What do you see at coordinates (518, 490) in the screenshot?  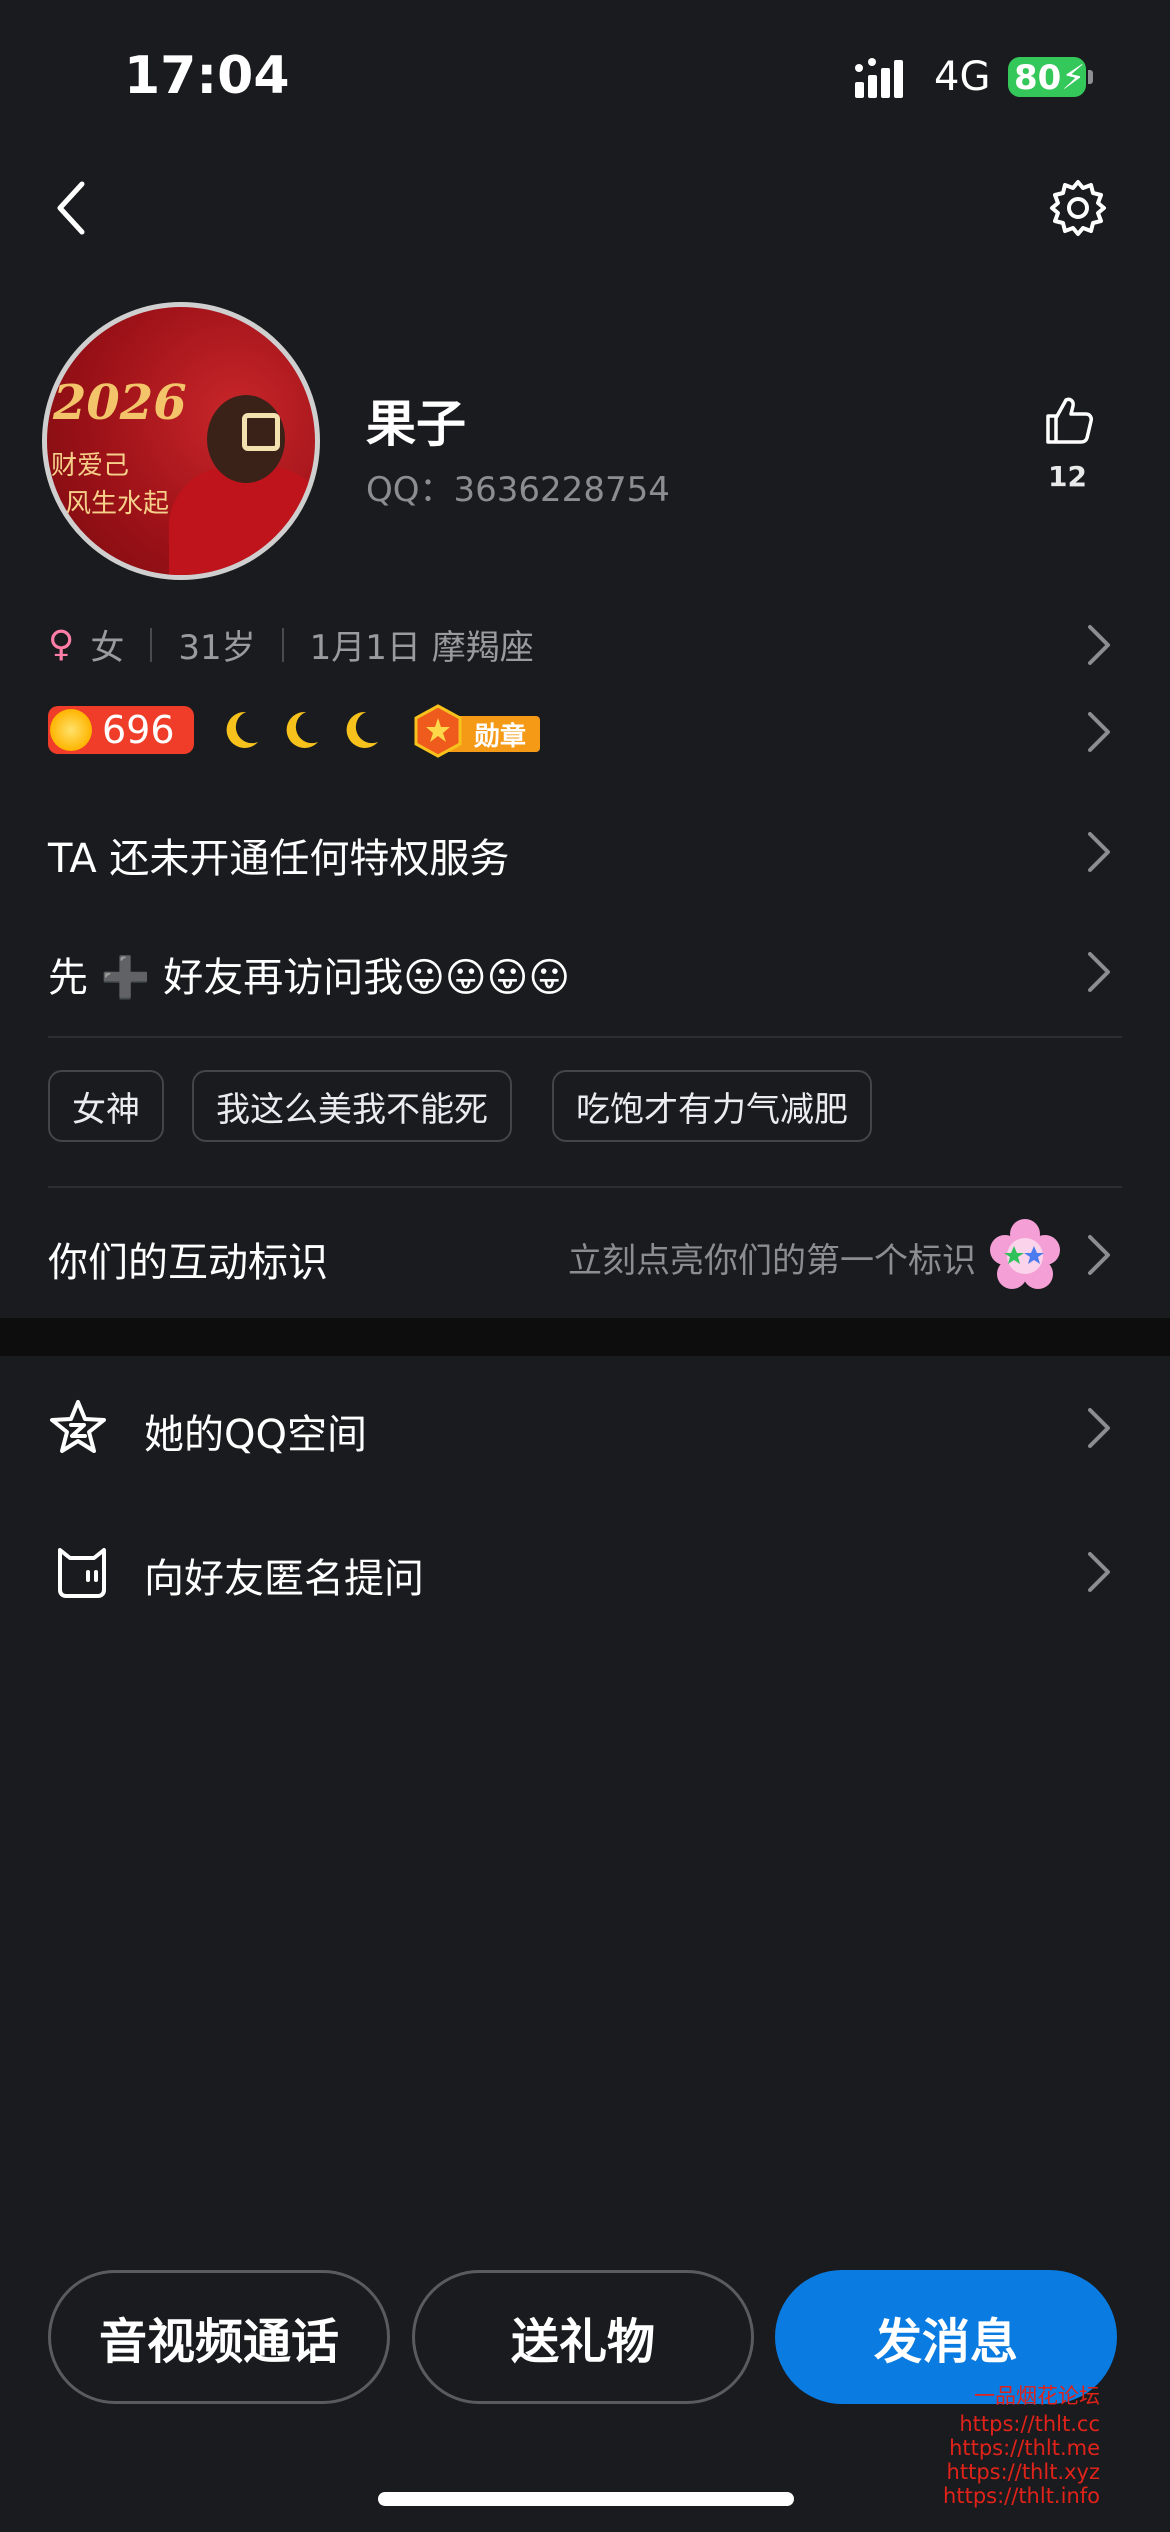 I see `qq-number: QQ：3636228754` at bounding box center [518, 490].